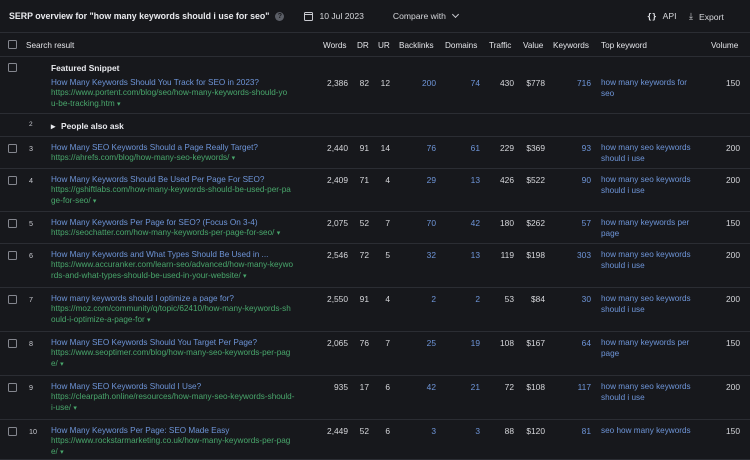  What do you see at coordinates (572, 255) in the screenshot?
I see `cell-keywords: 303` at bounding box center [572, 255].